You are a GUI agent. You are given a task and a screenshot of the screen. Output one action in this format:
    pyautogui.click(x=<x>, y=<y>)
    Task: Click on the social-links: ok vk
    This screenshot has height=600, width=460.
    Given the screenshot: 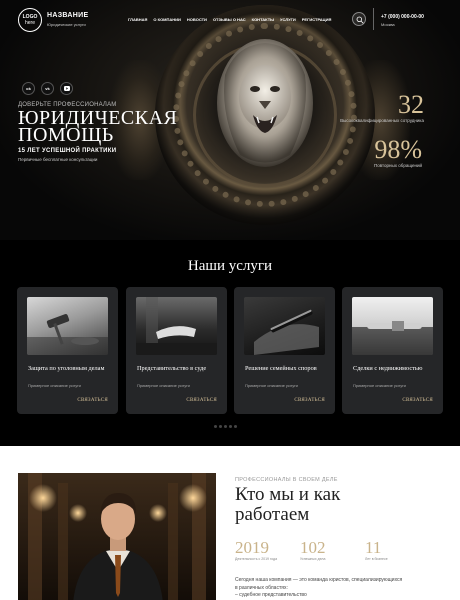 What is the action you would take?
    pyautogui.click(x=47, y=88)
    